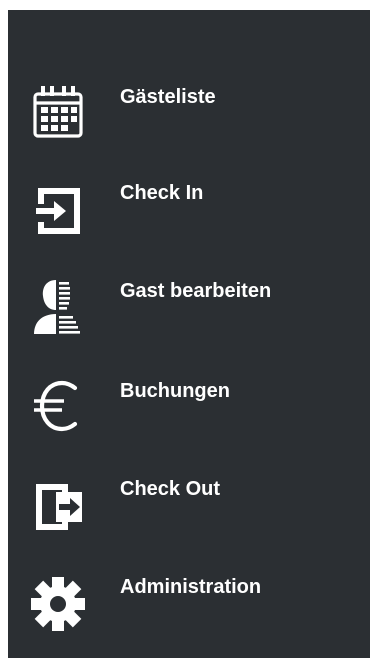 This screenshot has width=374, height=658. Describe the element at coordinates (175, 391) in the screenshot. I see `sidebar-item-label: Buchungen` at that location.